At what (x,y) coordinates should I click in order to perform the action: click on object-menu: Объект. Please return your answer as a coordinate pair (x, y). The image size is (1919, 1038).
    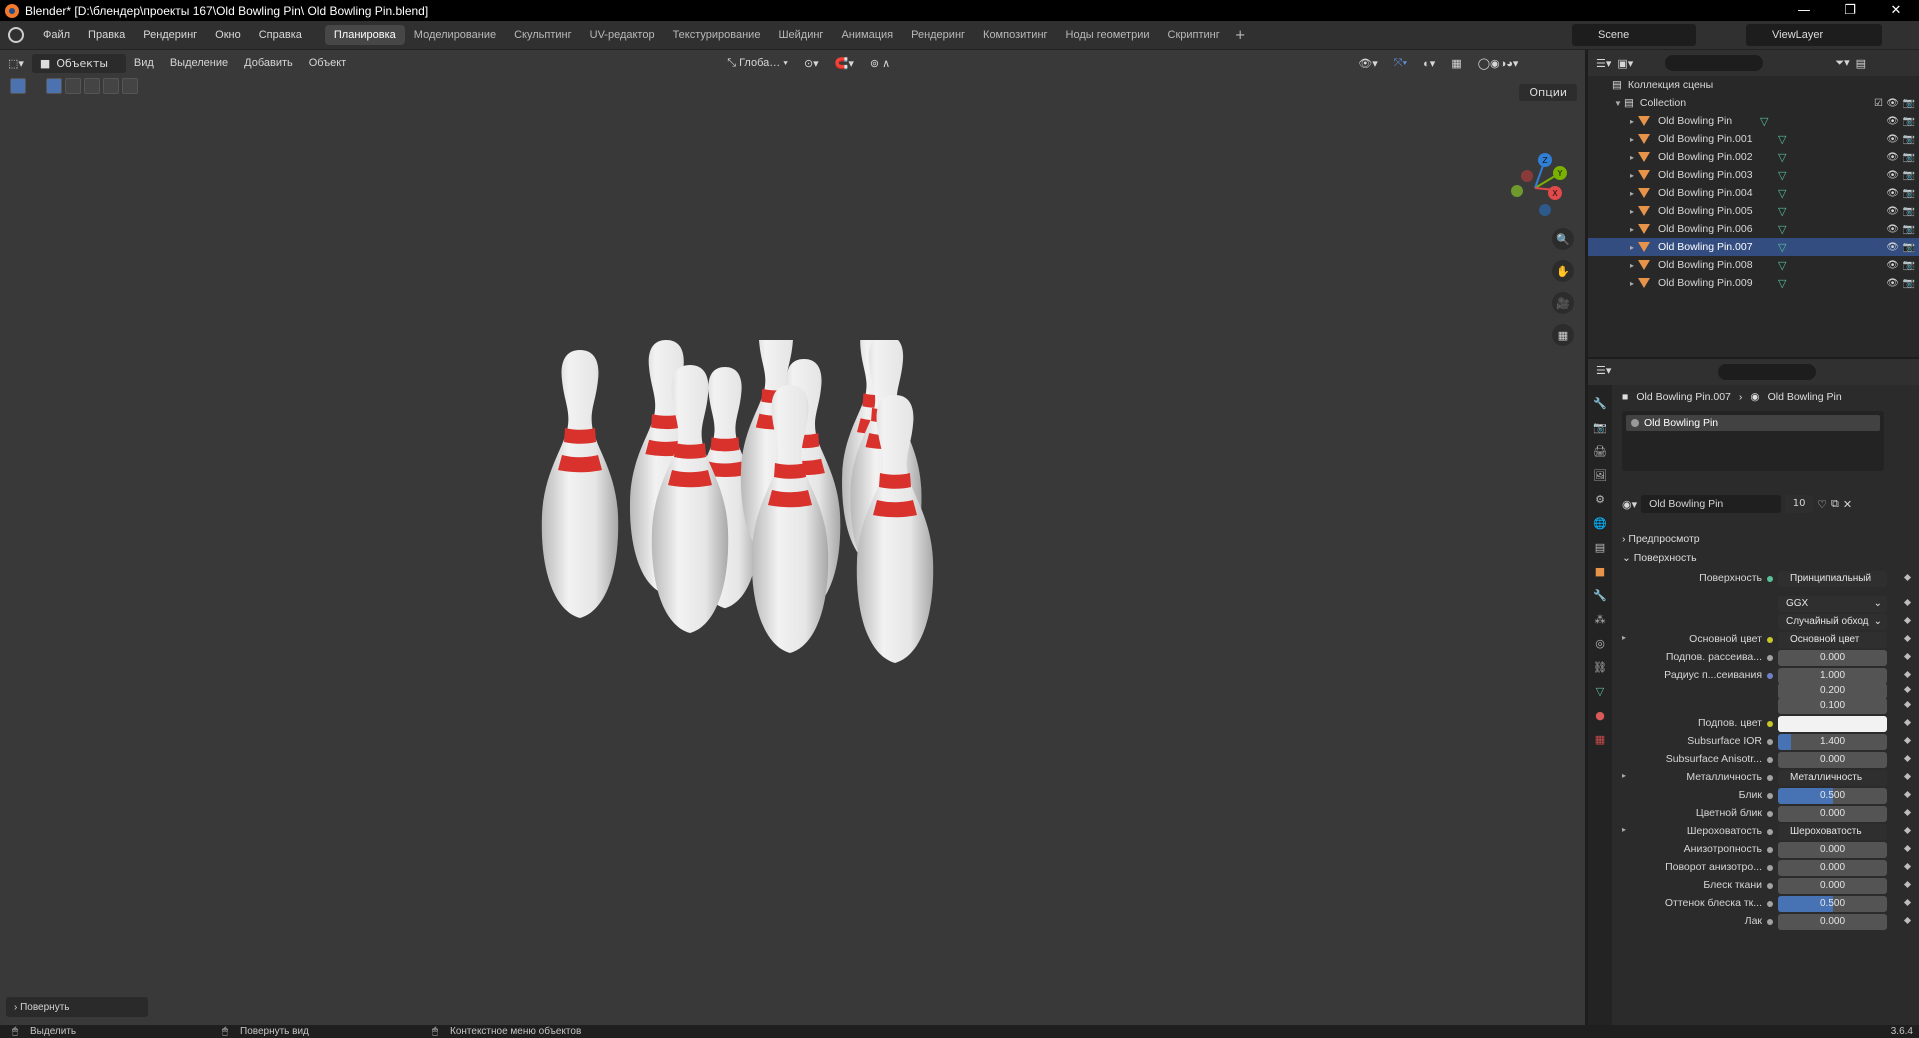
    Looking at the image, I should click on (327, 63).